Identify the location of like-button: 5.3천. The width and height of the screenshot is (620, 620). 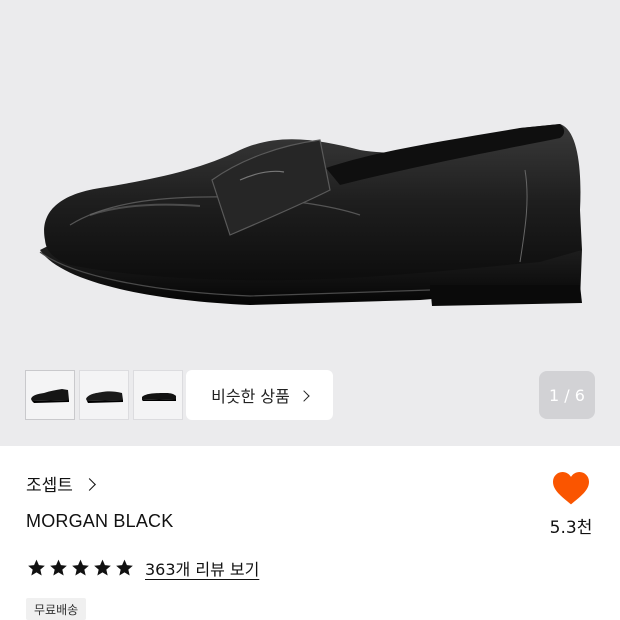
(571, 504).